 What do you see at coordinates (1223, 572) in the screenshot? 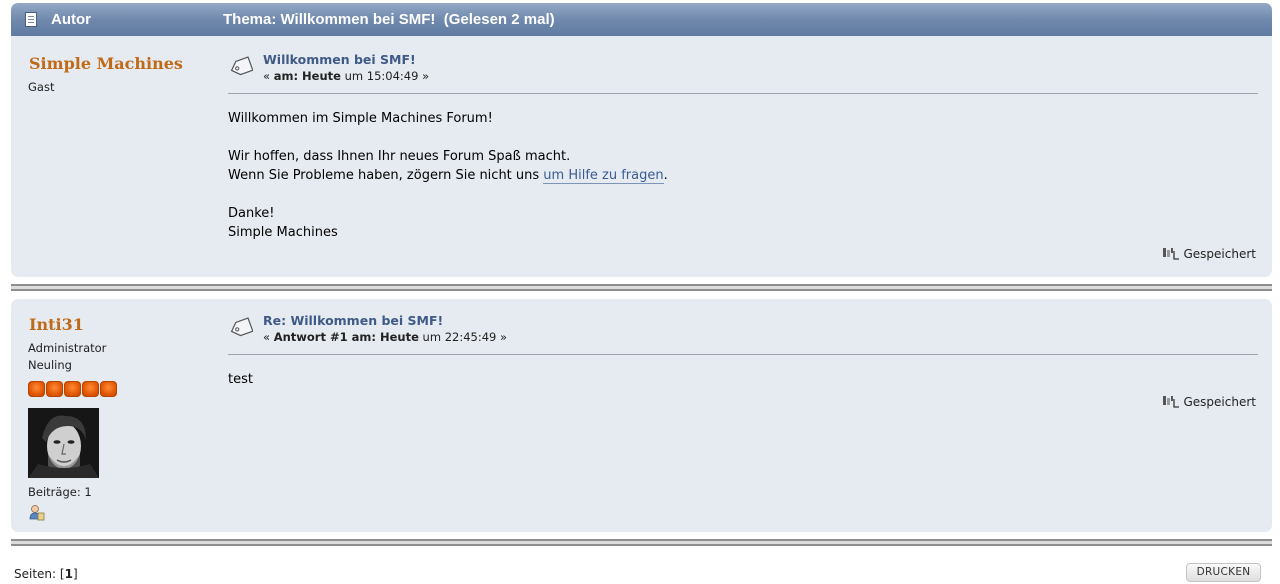
I see `print-button: DRUCKEN` at bounding box center [1223, 572].